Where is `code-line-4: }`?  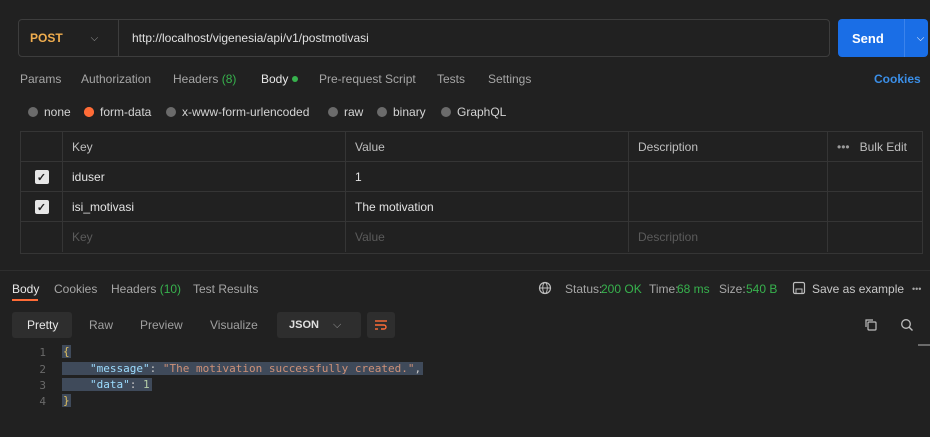
code-line-4: } is located at coordinates (66, 400).